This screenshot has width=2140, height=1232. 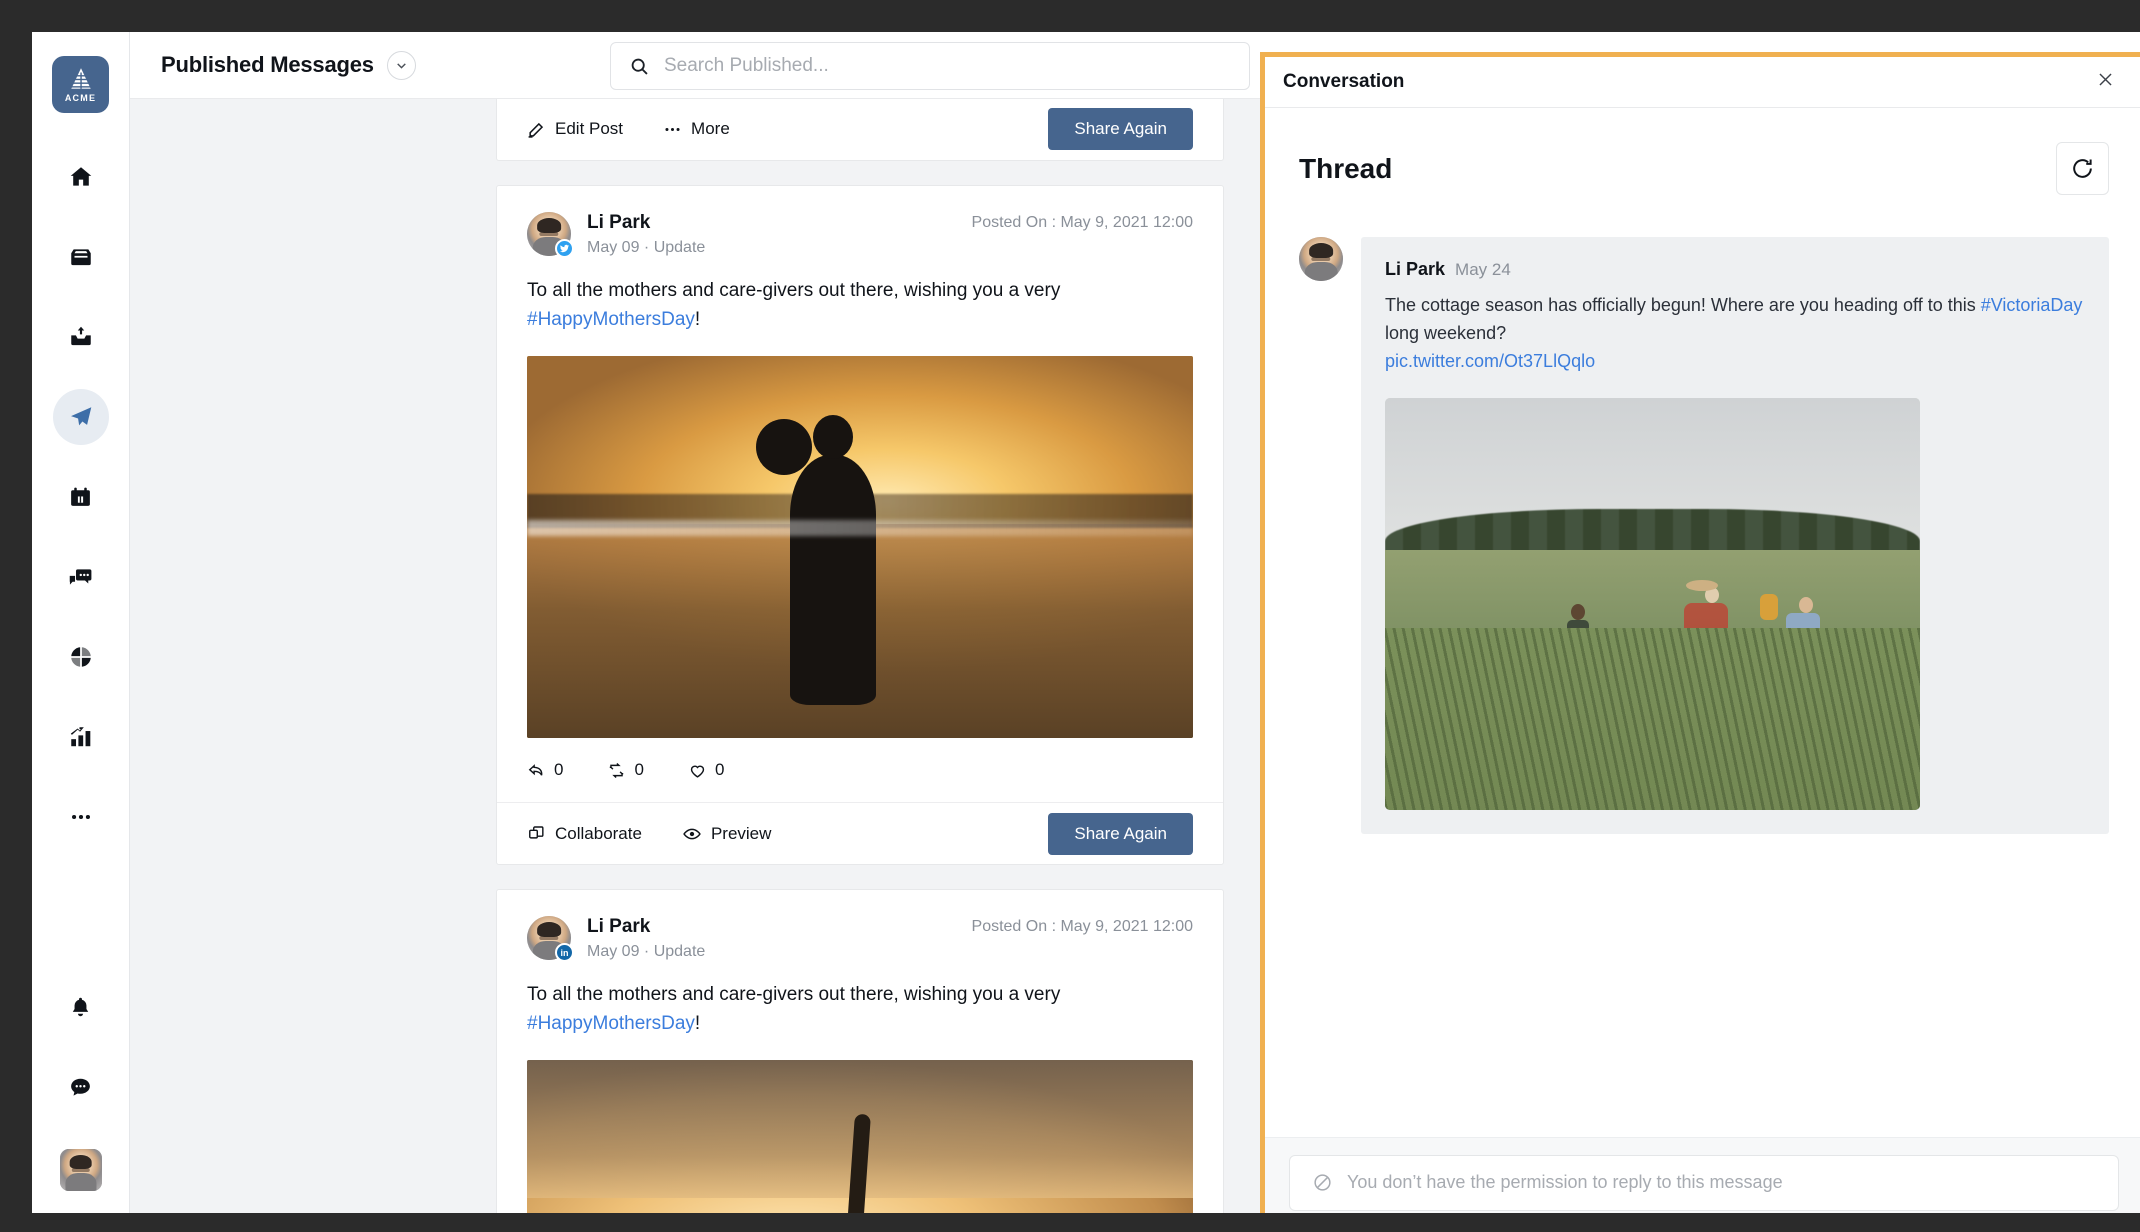 I want to click on reply-icon, so click(x=535, y=769).